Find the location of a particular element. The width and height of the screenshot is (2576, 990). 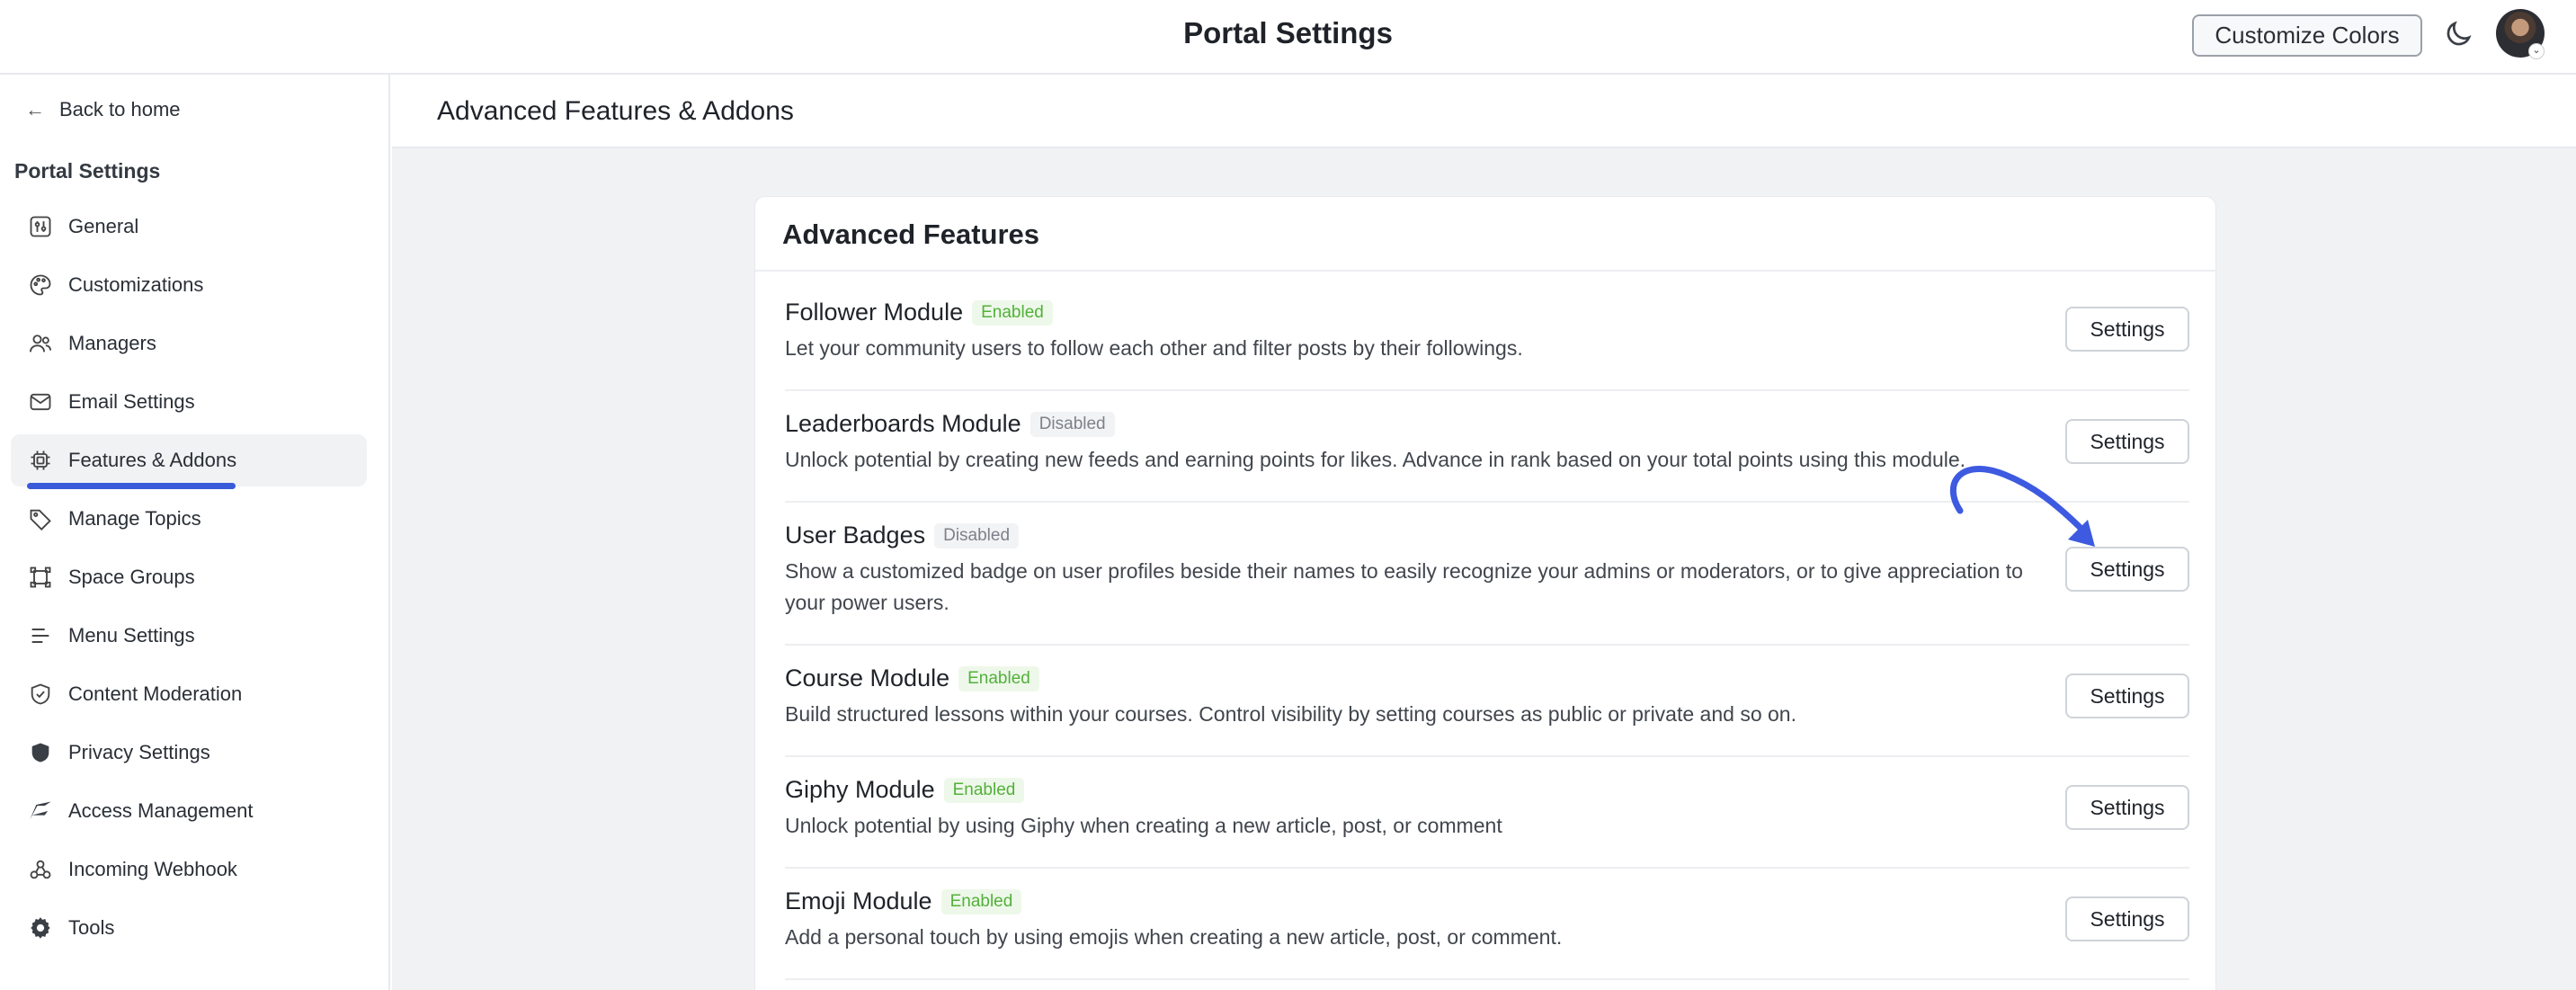

sidebar-item-features-addons: Features & Addons is located at coordinates (189, 461).